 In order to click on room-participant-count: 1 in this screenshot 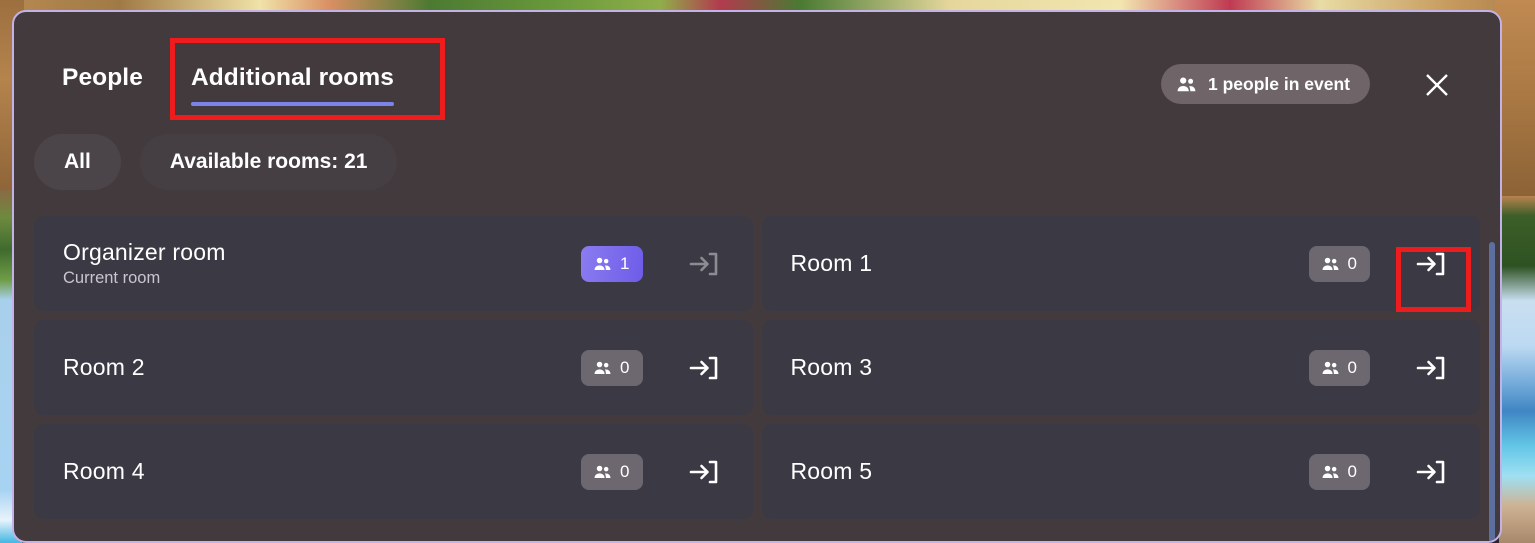, I will do `click(625, 263)`.